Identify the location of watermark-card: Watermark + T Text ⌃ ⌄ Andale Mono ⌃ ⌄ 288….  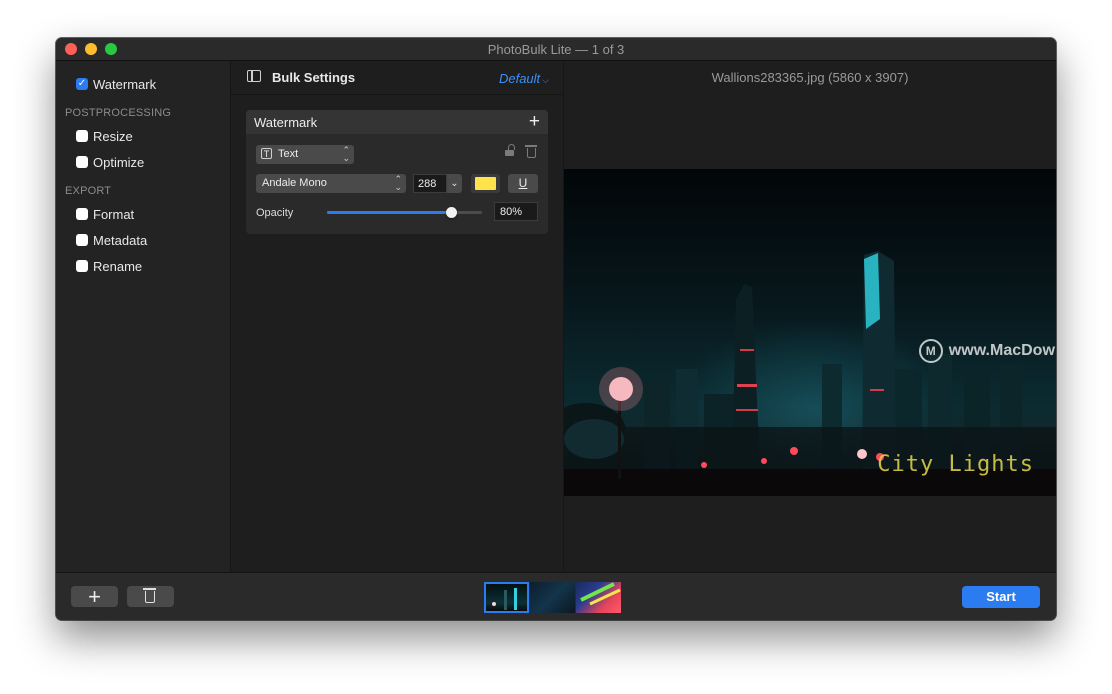
(397, 172).